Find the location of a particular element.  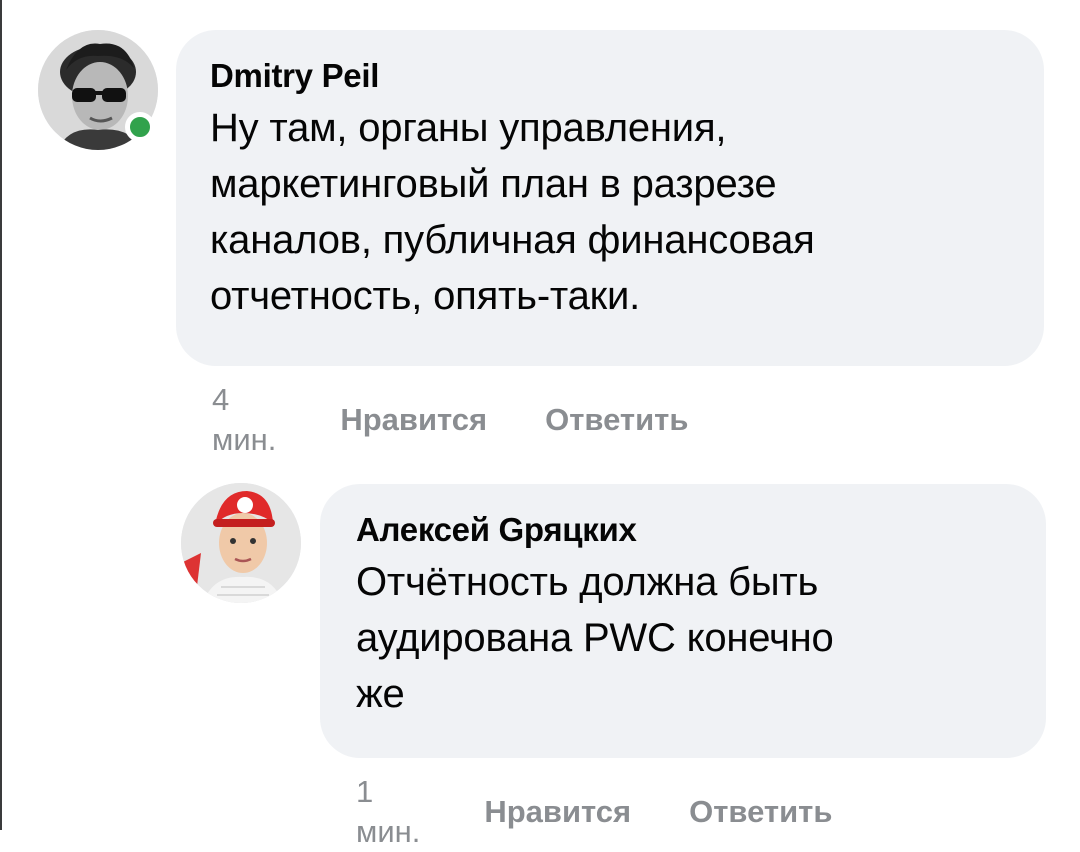

online-status-dot is located at coordinates (140, 127).